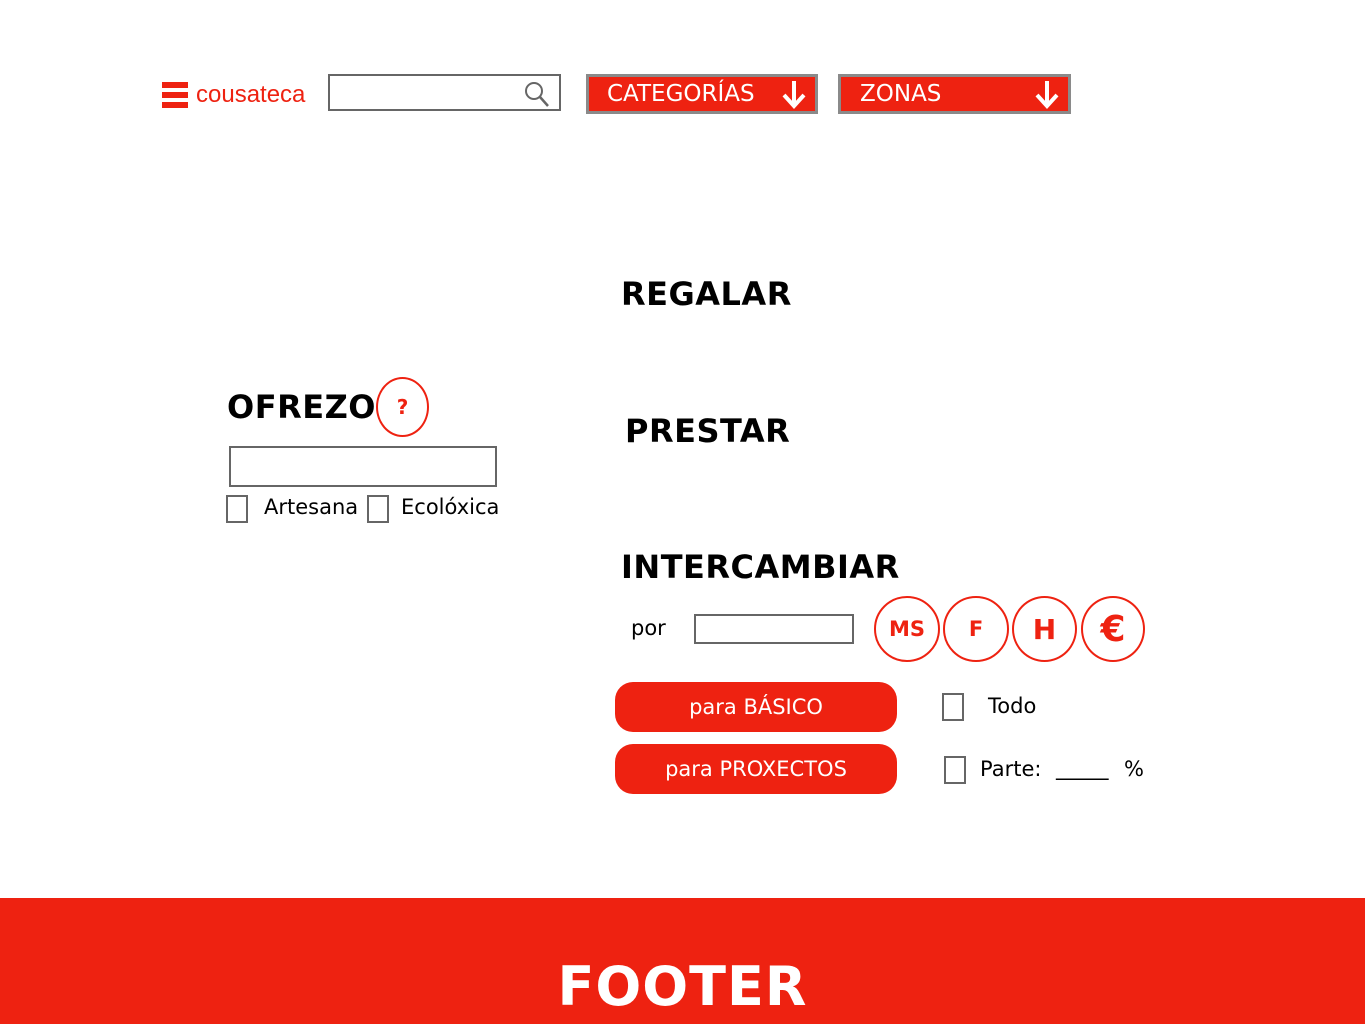  I want to click on offer-input, so click(363, 466).